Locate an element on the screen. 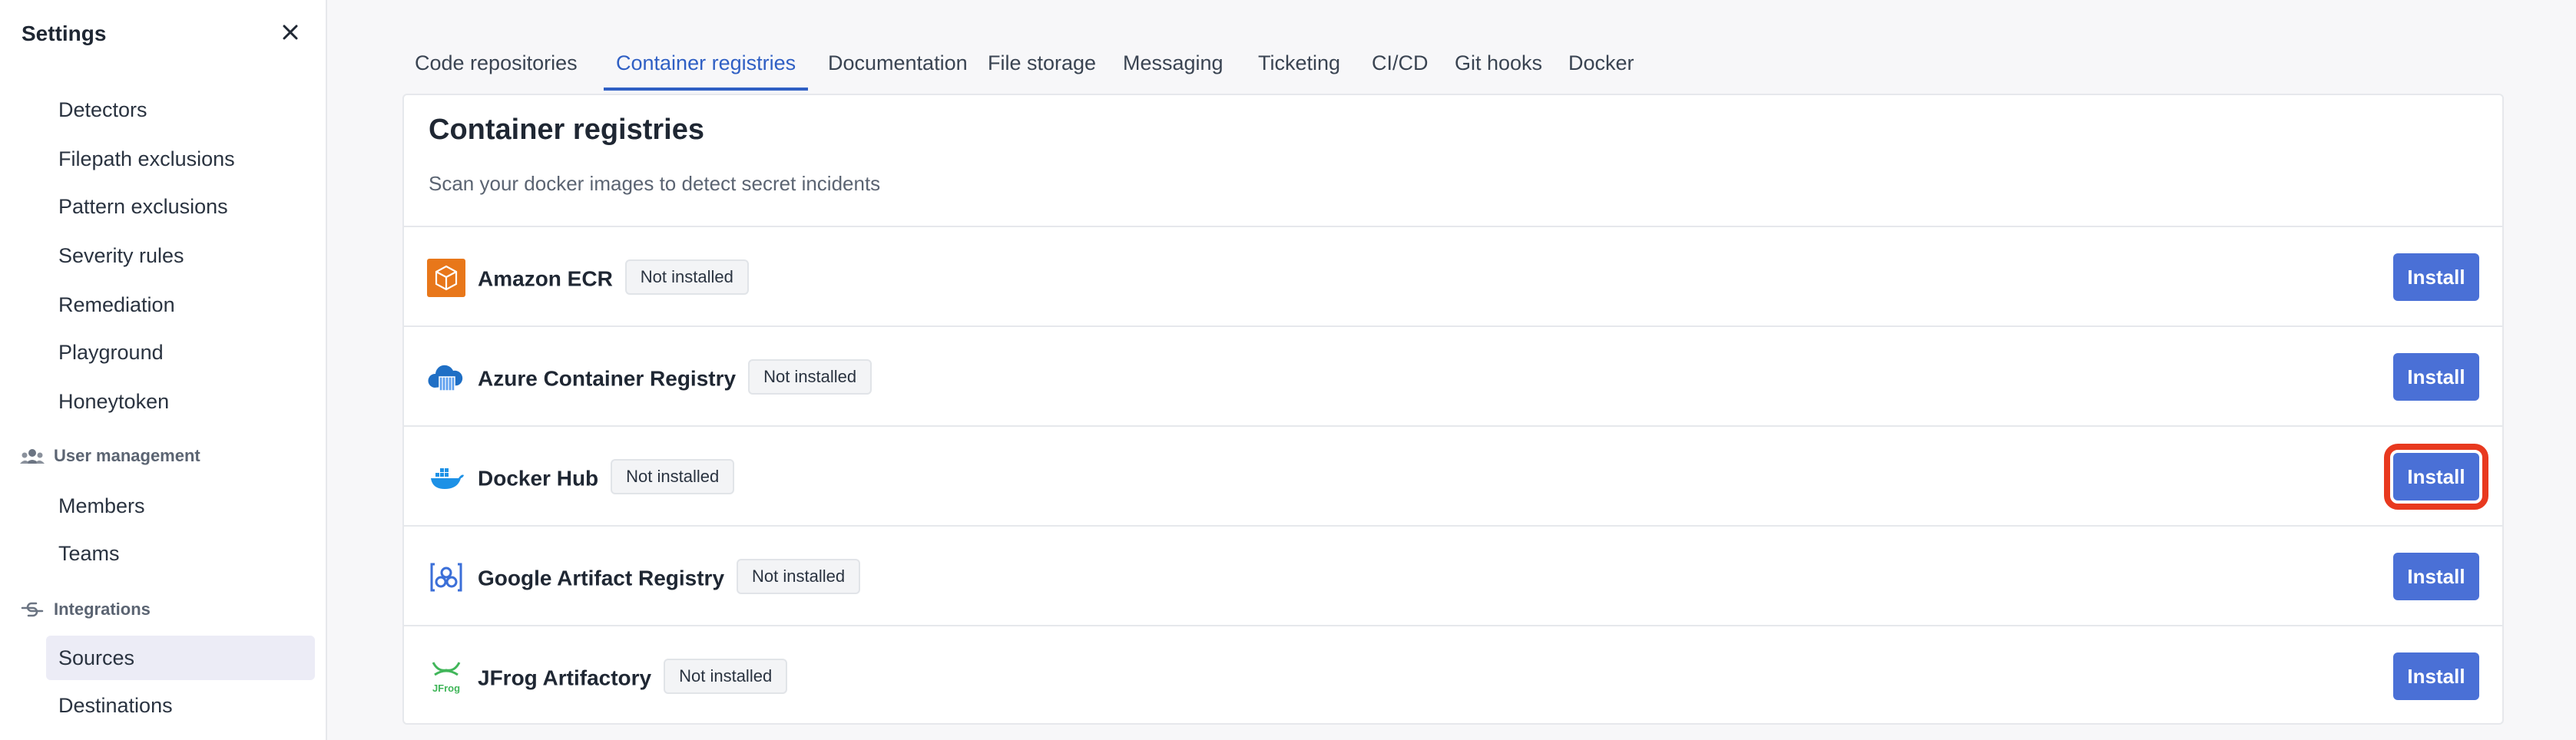  tab-code-repositories: Code repositories is located at coordinates (496, 65).